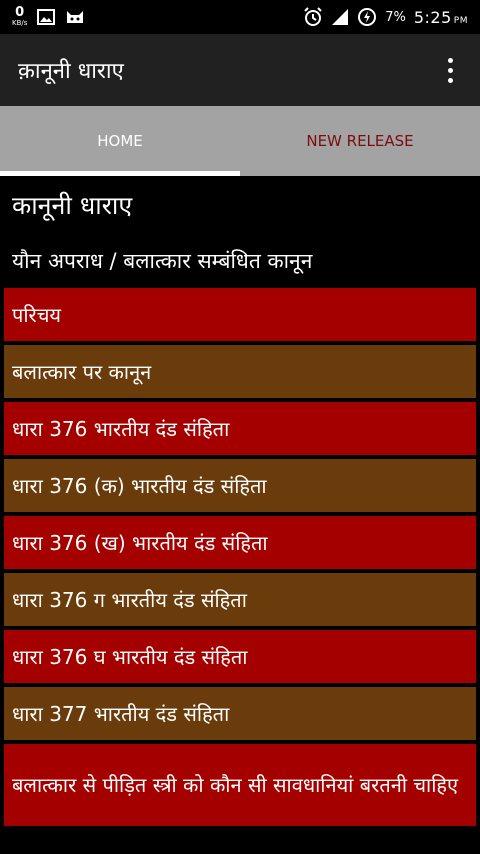  I want to click on list-item-section-376c: धारा 376 ग भारतीय दंड संहिता, so click(240, 599).